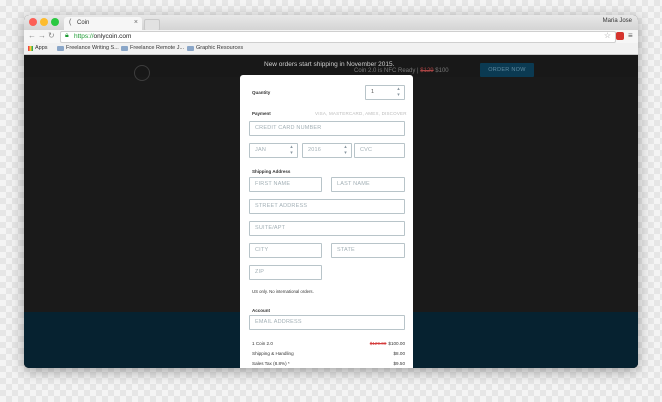  Describe the element at coordinates (373, 92) in the screenshot. I see `quantity-value: 1` at that location.